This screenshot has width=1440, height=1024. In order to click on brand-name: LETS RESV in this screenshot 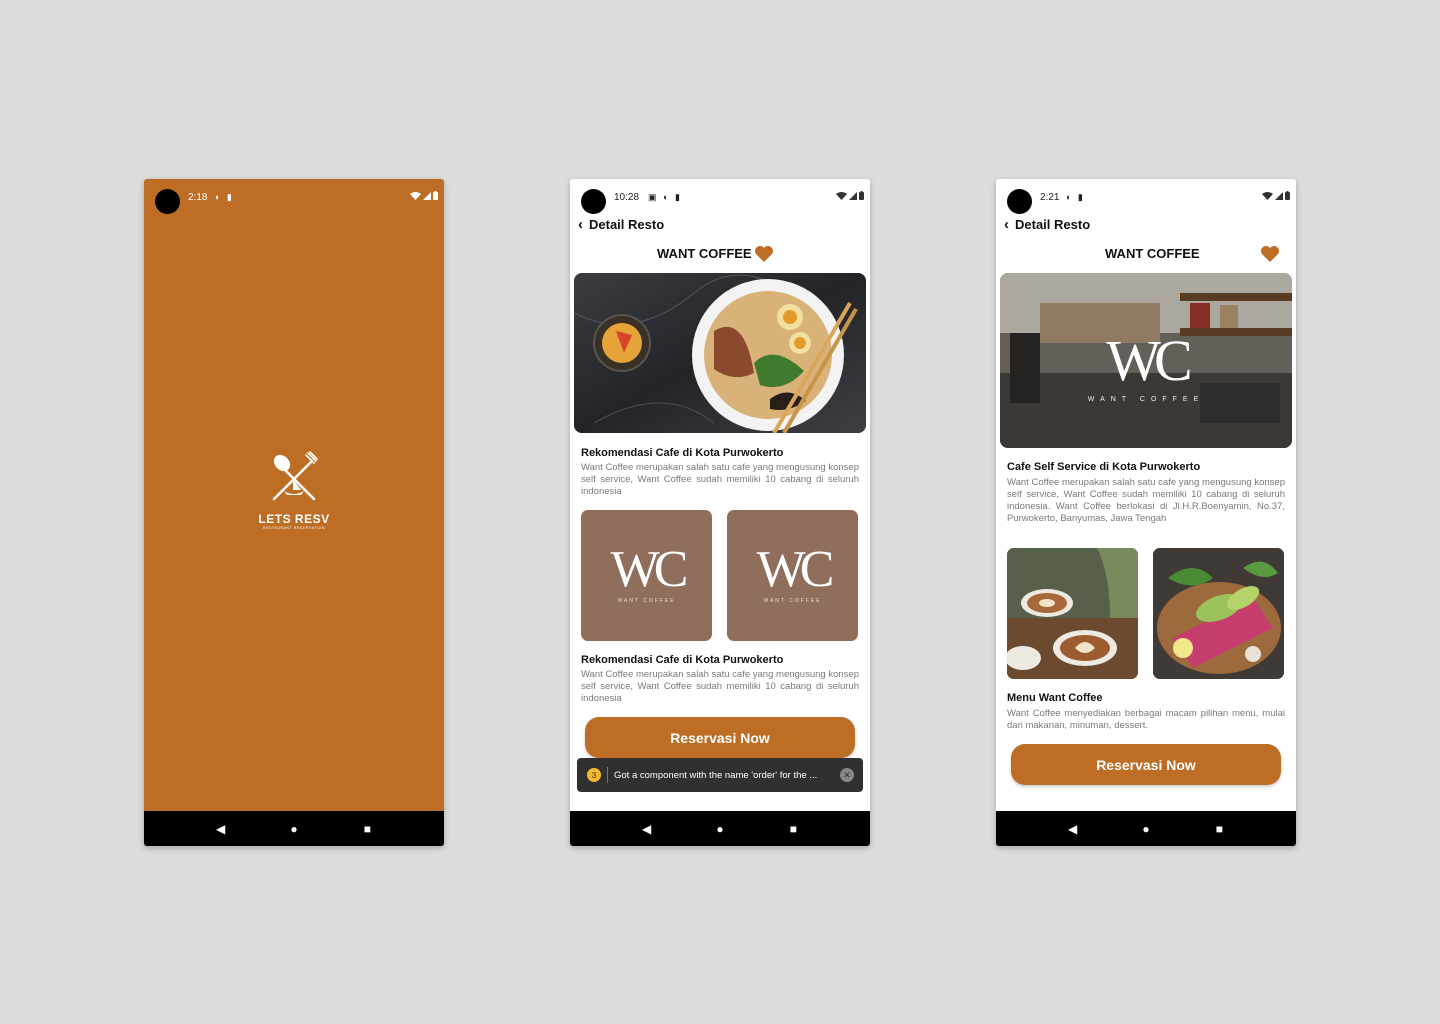, I will do `click(294, 519)`.